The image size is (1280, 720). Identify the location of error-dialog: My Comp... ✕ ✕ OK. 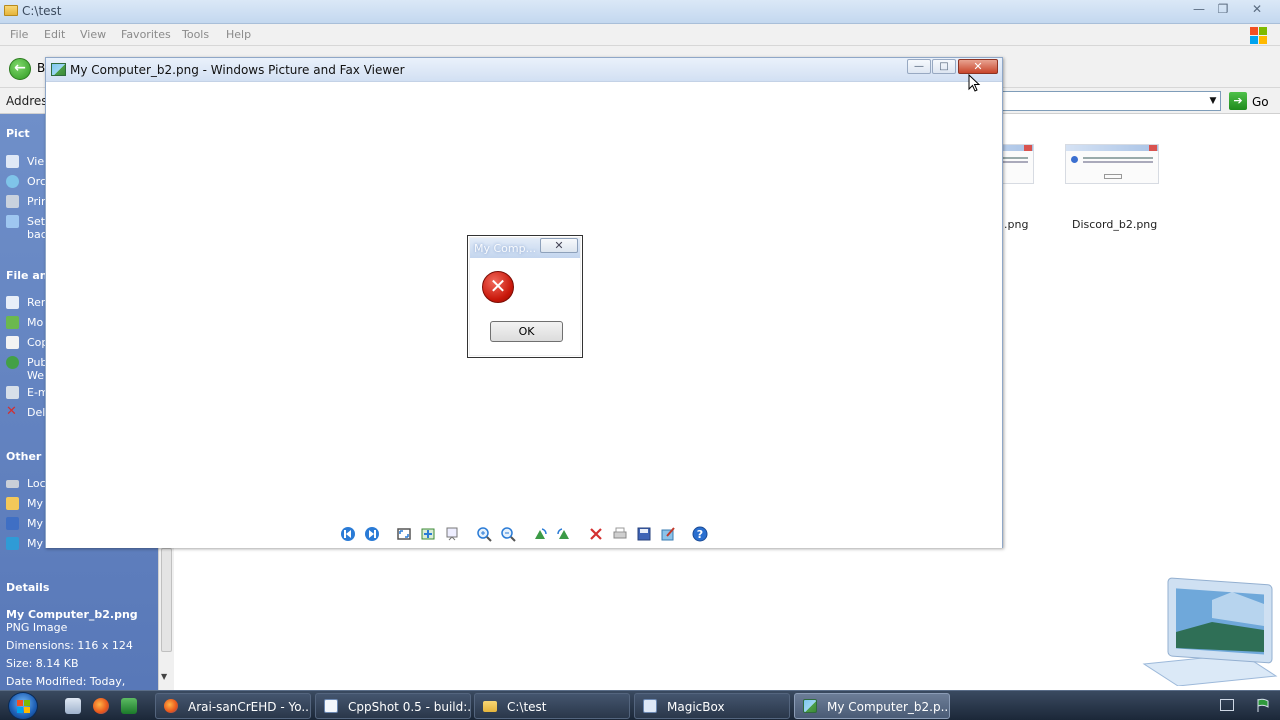
(525, 296).